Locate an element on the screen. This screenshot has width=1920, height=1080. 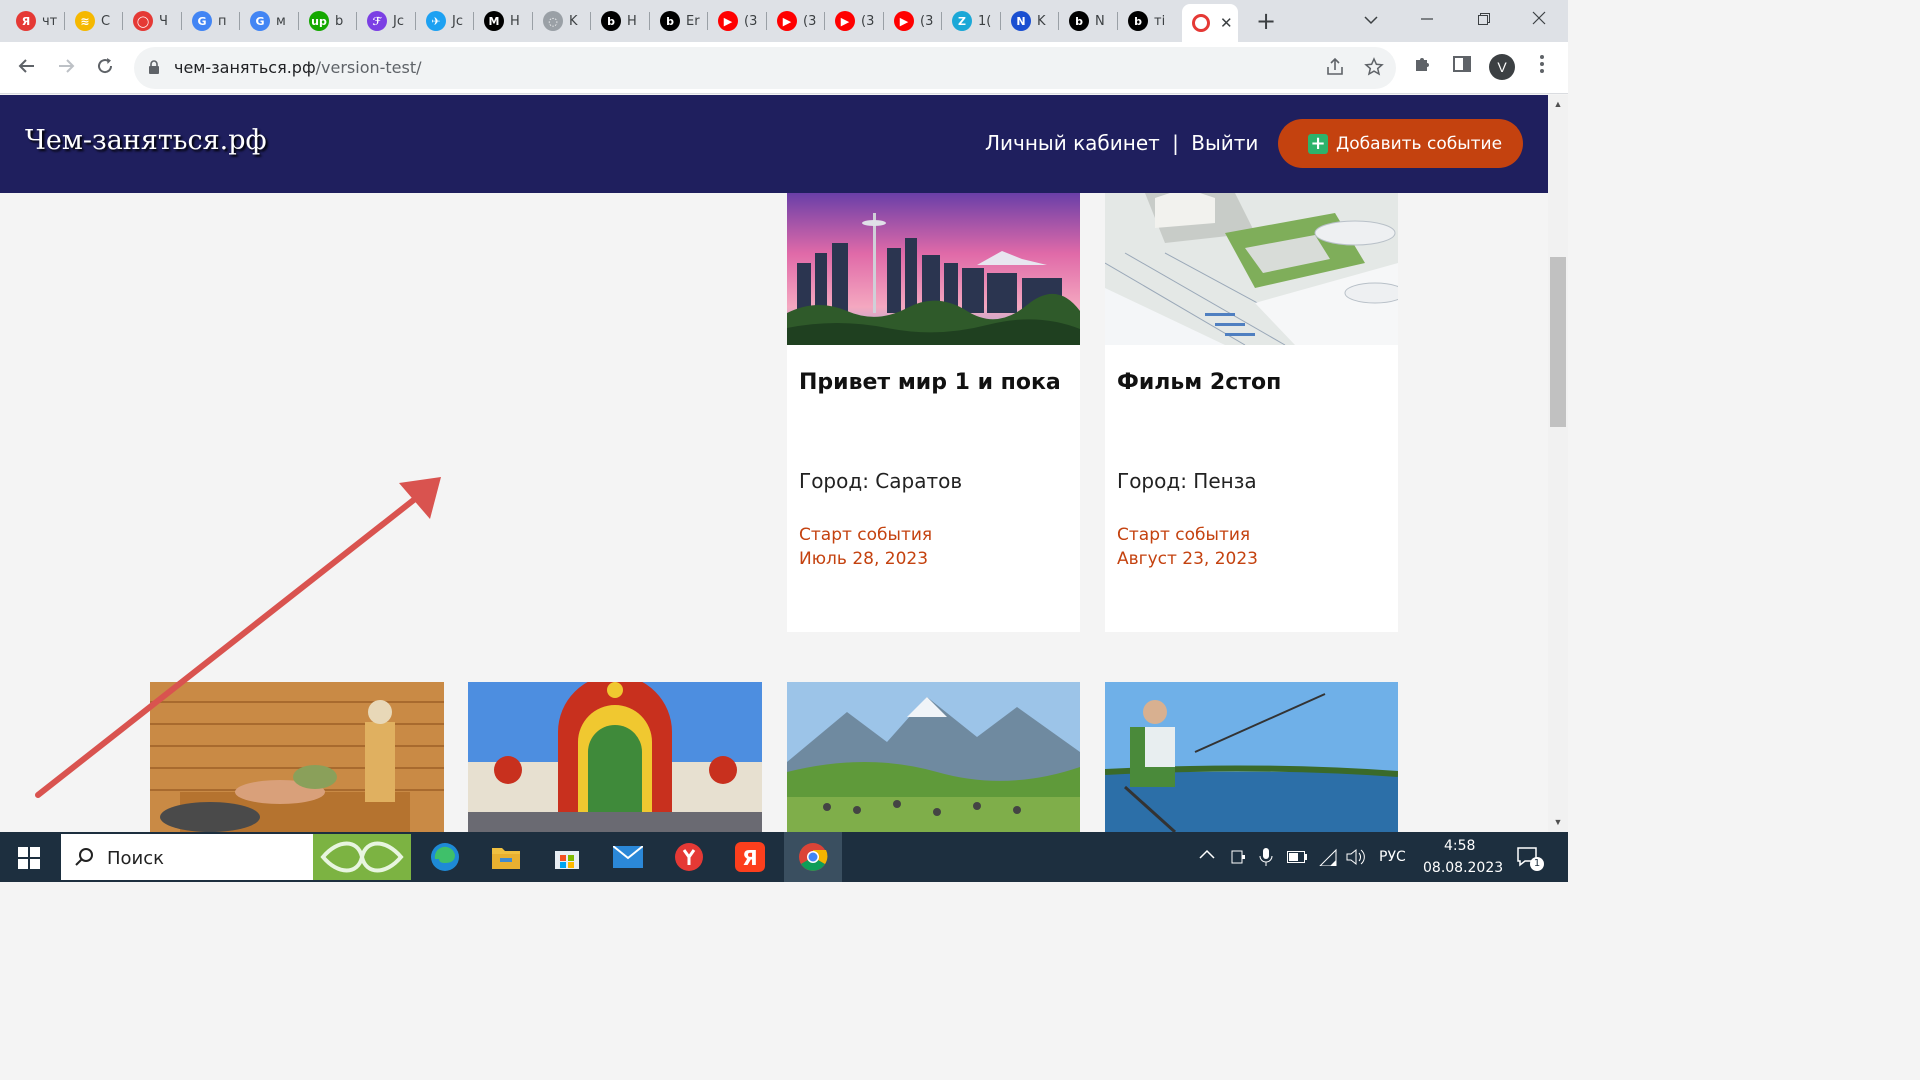
store-taskbar-icon is located at coordinates (567, 857).